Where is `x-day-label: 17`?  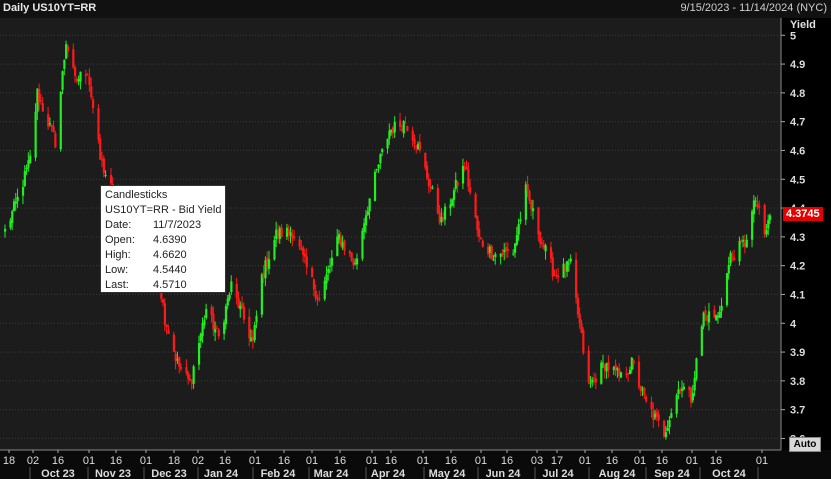
x-day-label: 17 is located at coordinates (557, 461).